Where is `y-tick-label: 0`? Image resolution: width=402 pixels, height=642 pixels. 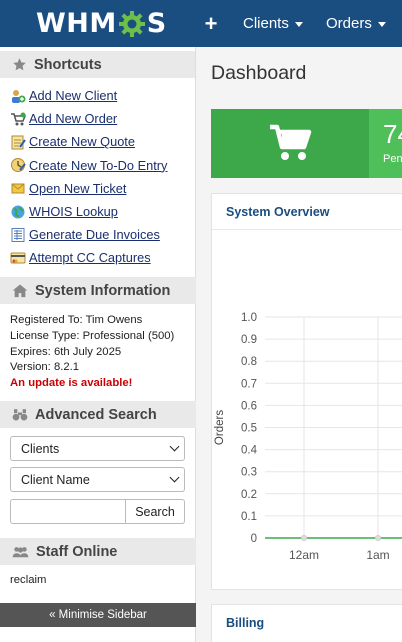 y-tick-label: 0 is located at coordinates (254, 539).